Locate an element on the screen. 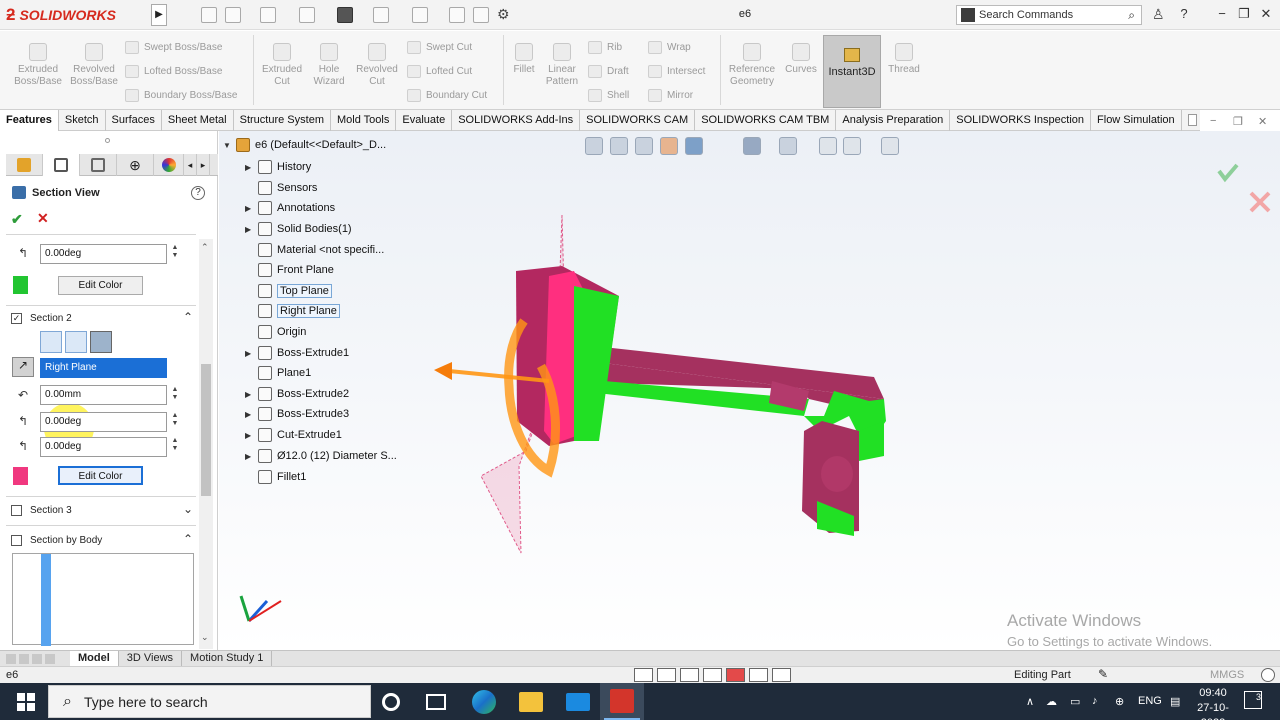 The image size is (1280, 720). tab-solidworks-cam: SOLIDWORKS CAM is located at coordinates (638, 120).